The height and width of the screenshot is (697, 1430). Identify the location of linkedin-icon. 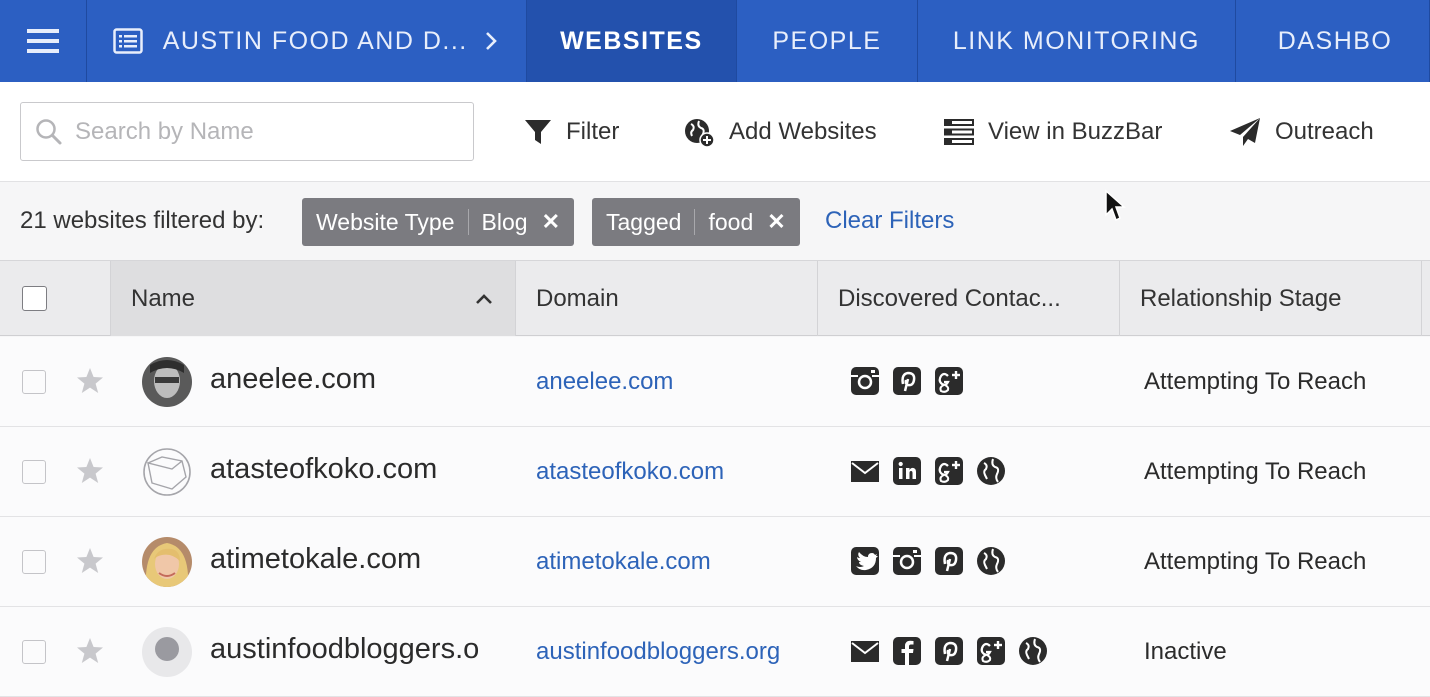
(907, 471).